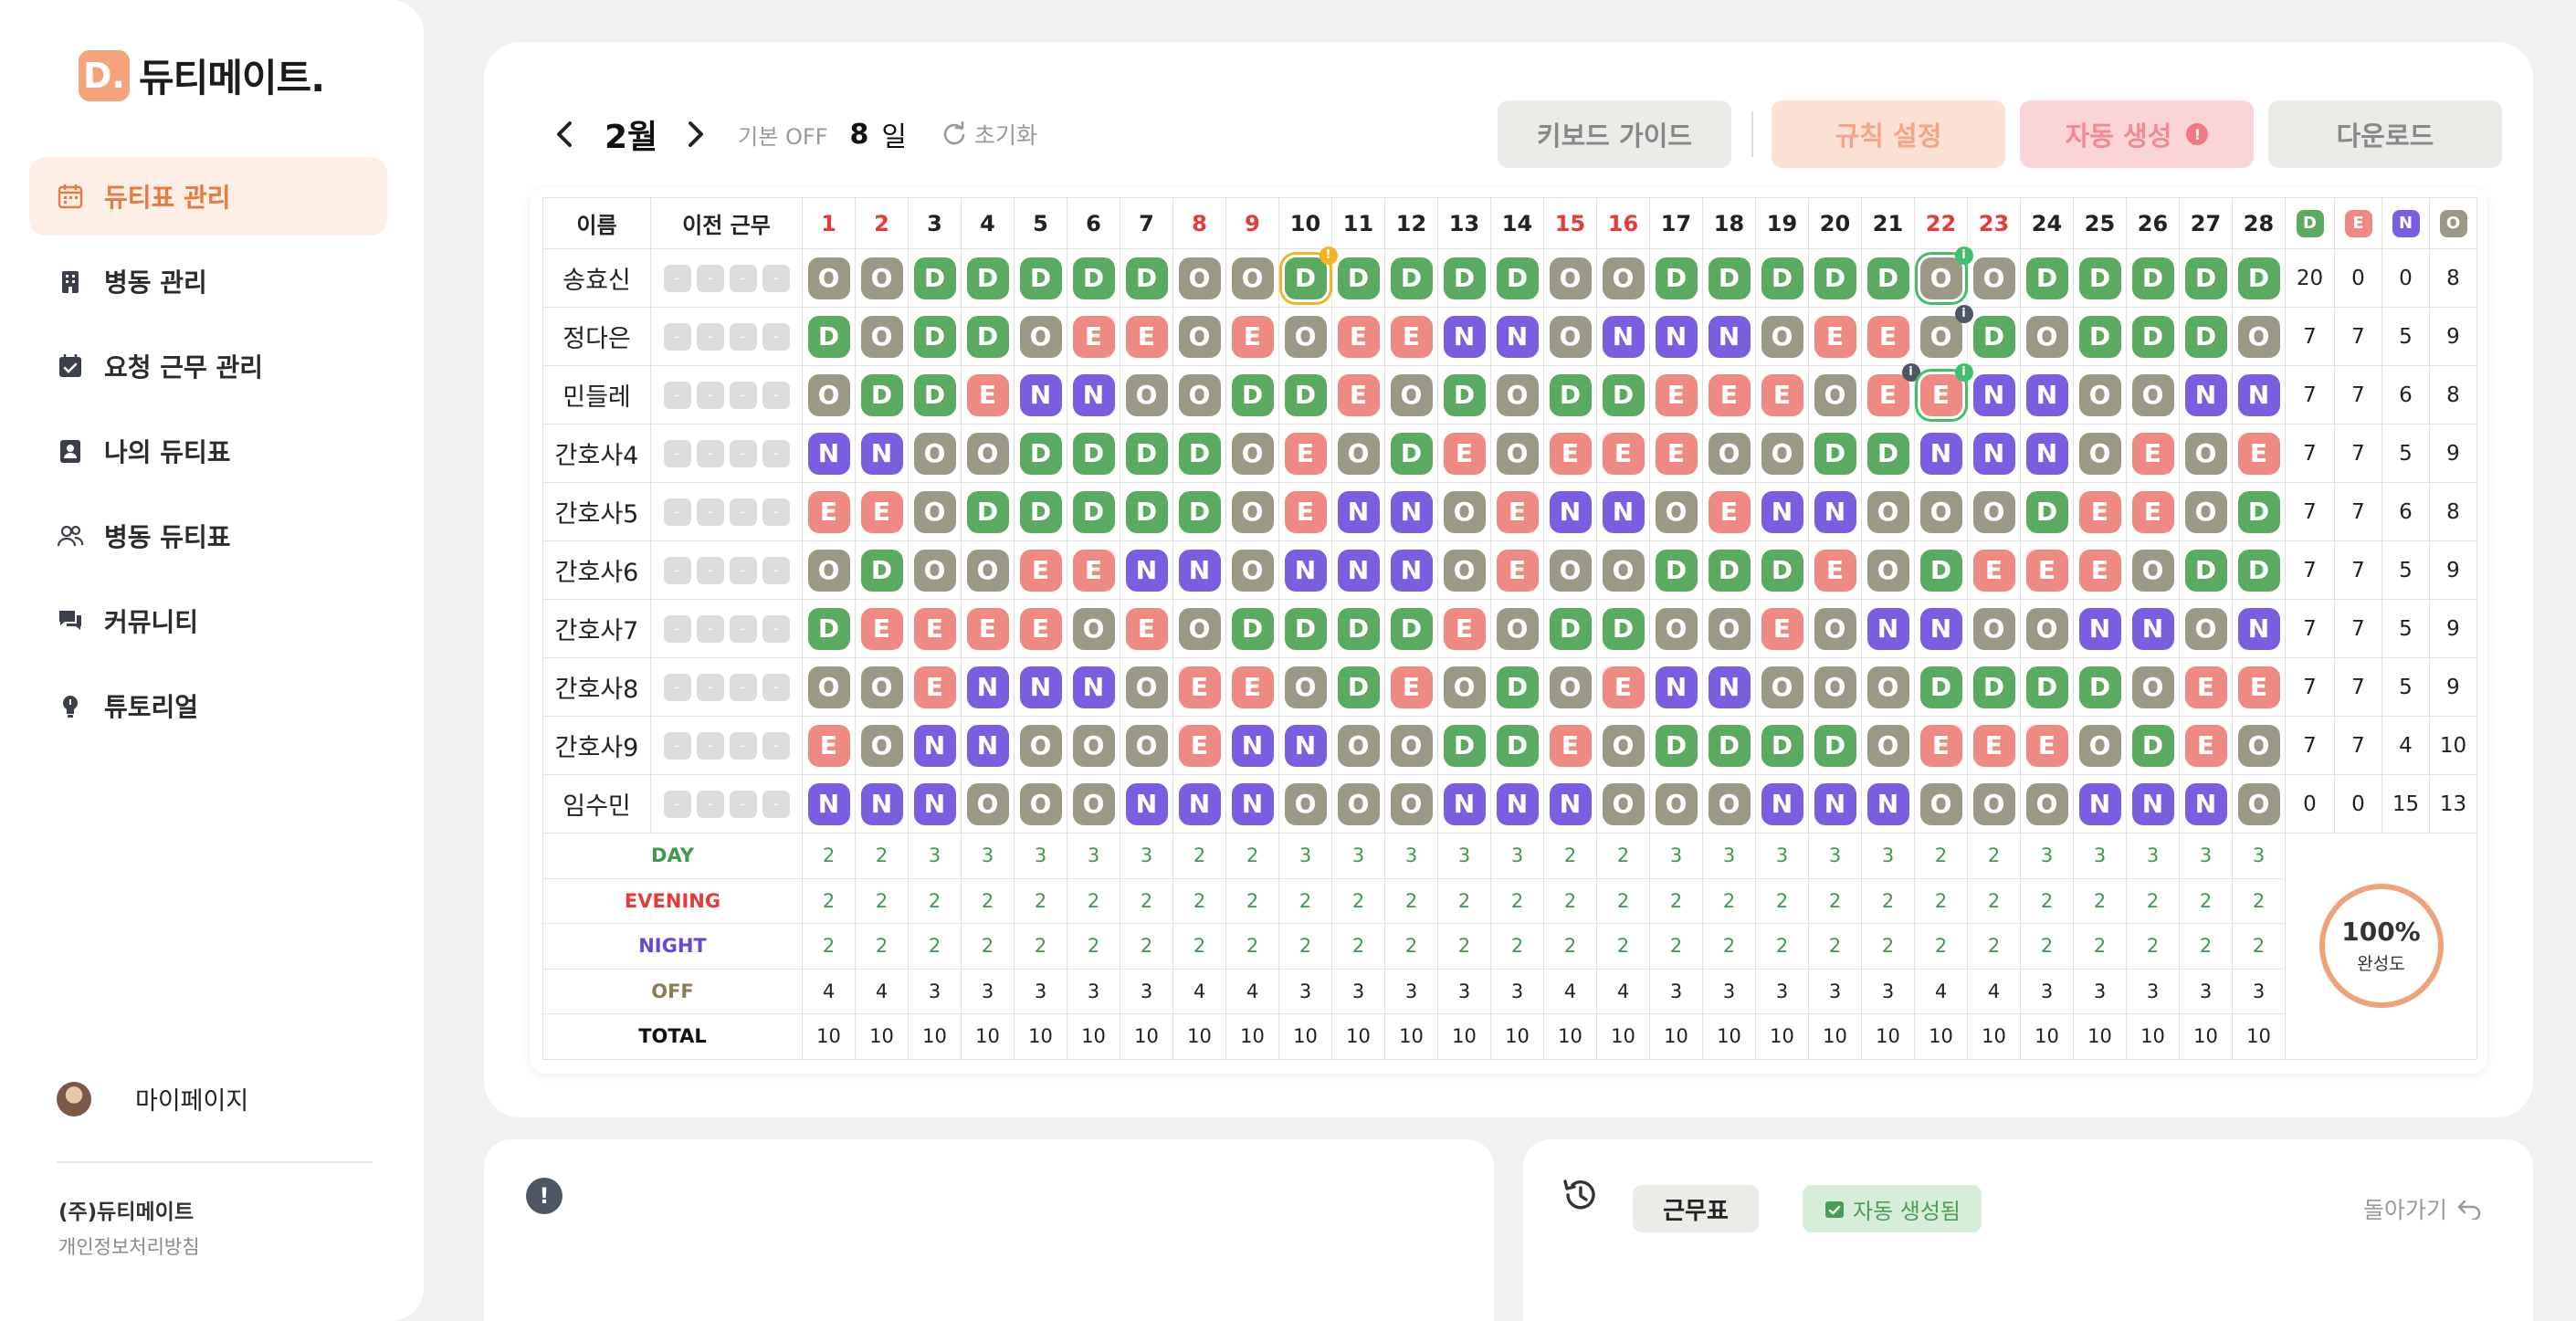 The width and height of the screenshot is (2576, 1321). I want to click on header-day: 5, so click(1040, 223).